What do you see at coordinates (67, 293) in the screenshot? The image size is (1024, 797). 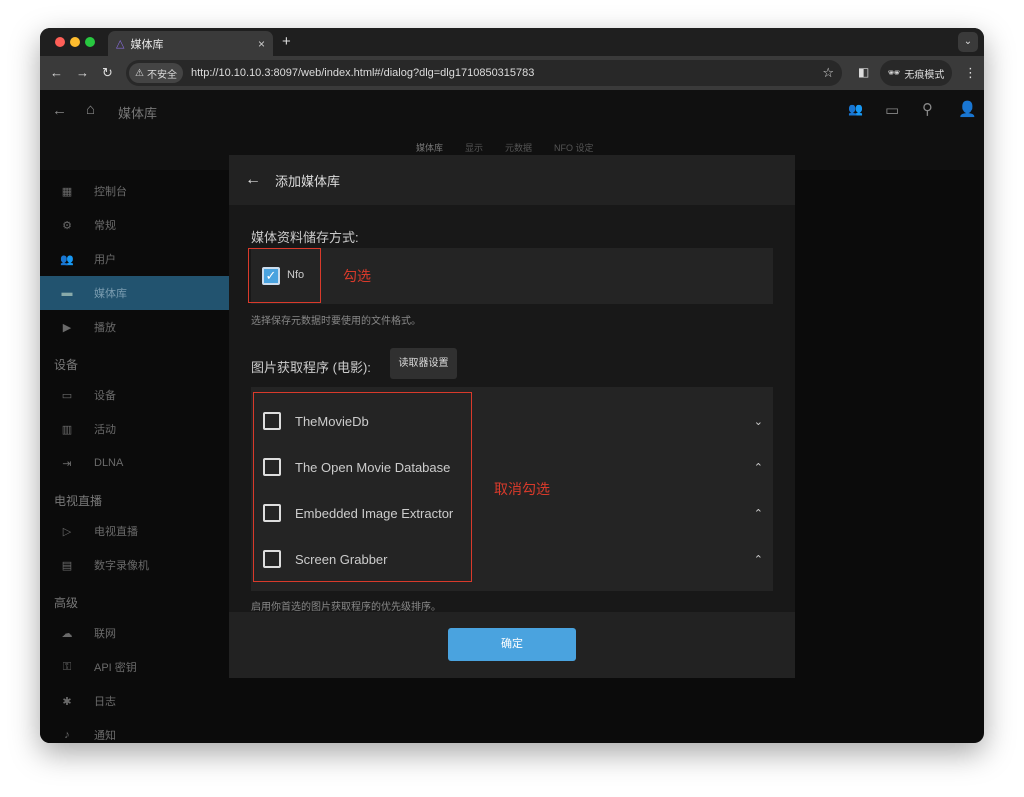 I see `folder-icon: ▬` at bounding box center [67, 293].